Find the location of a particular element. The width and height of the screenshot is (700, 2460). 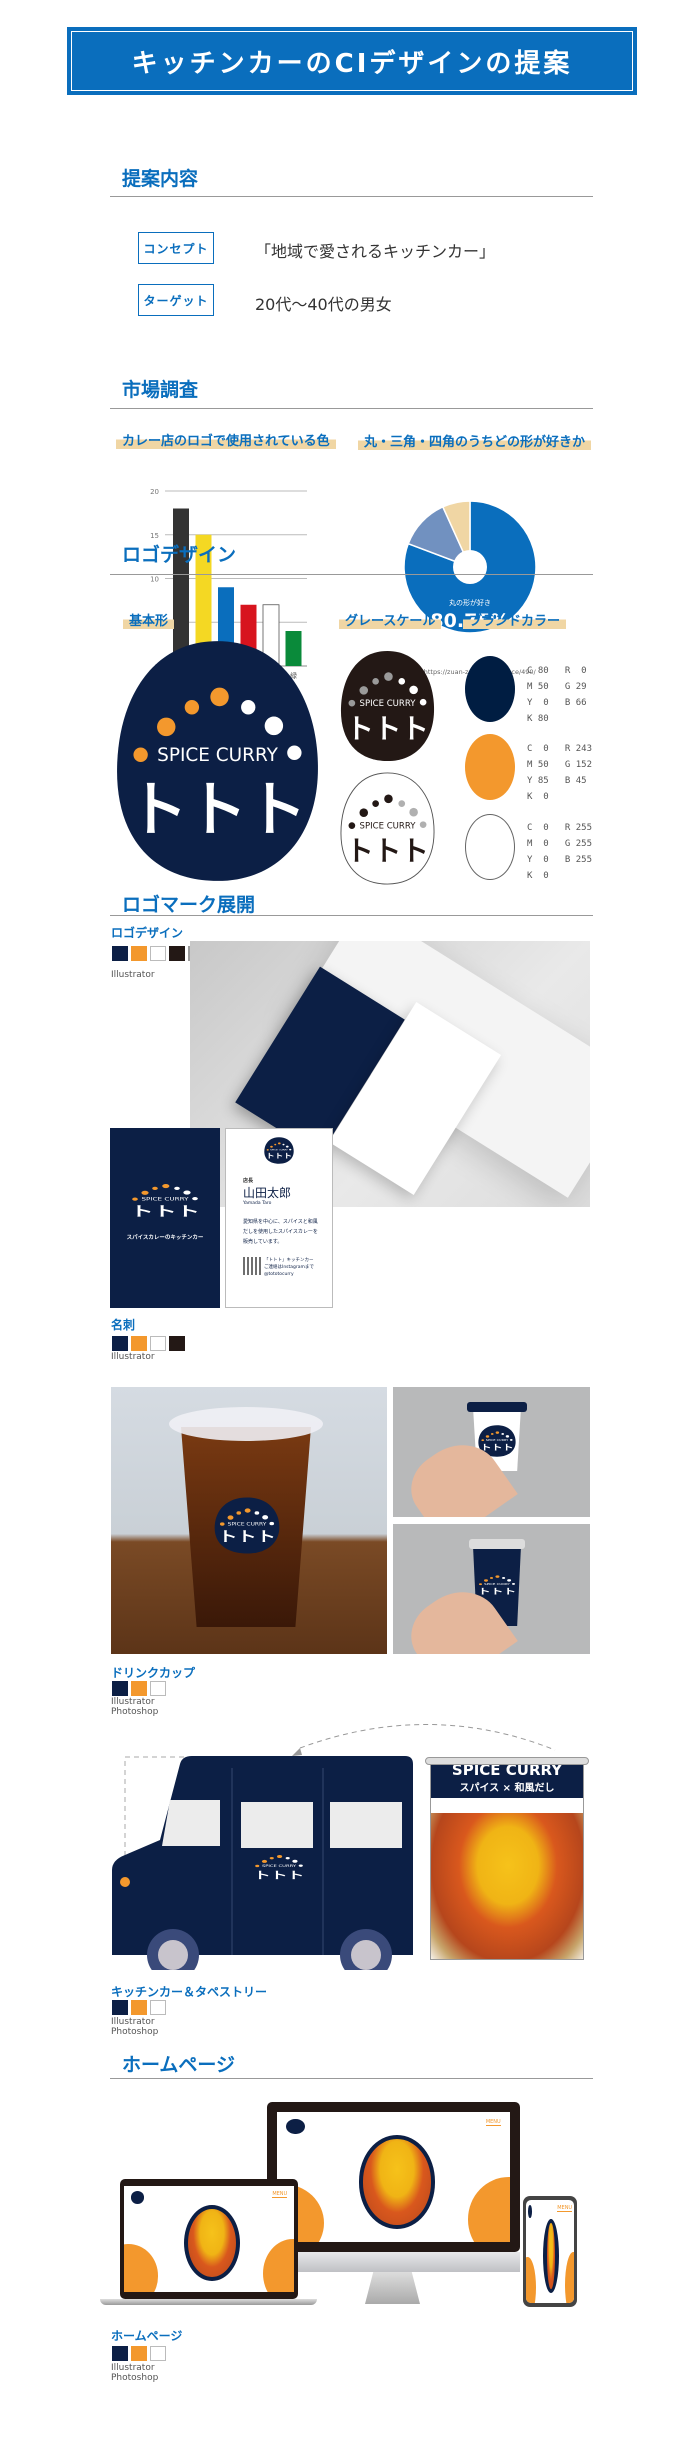

section-heading-logo: ロゴデザイン is located at coordinates (179, 555).